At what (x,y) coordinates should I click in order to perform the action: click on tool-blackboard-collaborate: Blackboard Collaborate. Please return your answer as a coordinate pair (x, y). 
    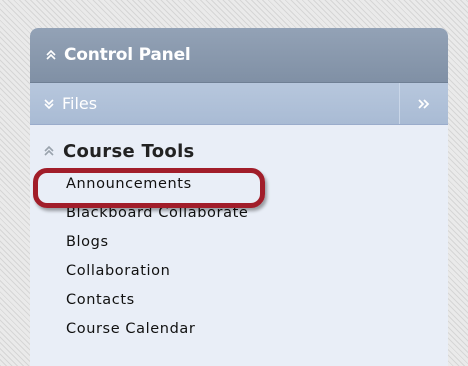
    Looking at the image, I should click on (239, 213).